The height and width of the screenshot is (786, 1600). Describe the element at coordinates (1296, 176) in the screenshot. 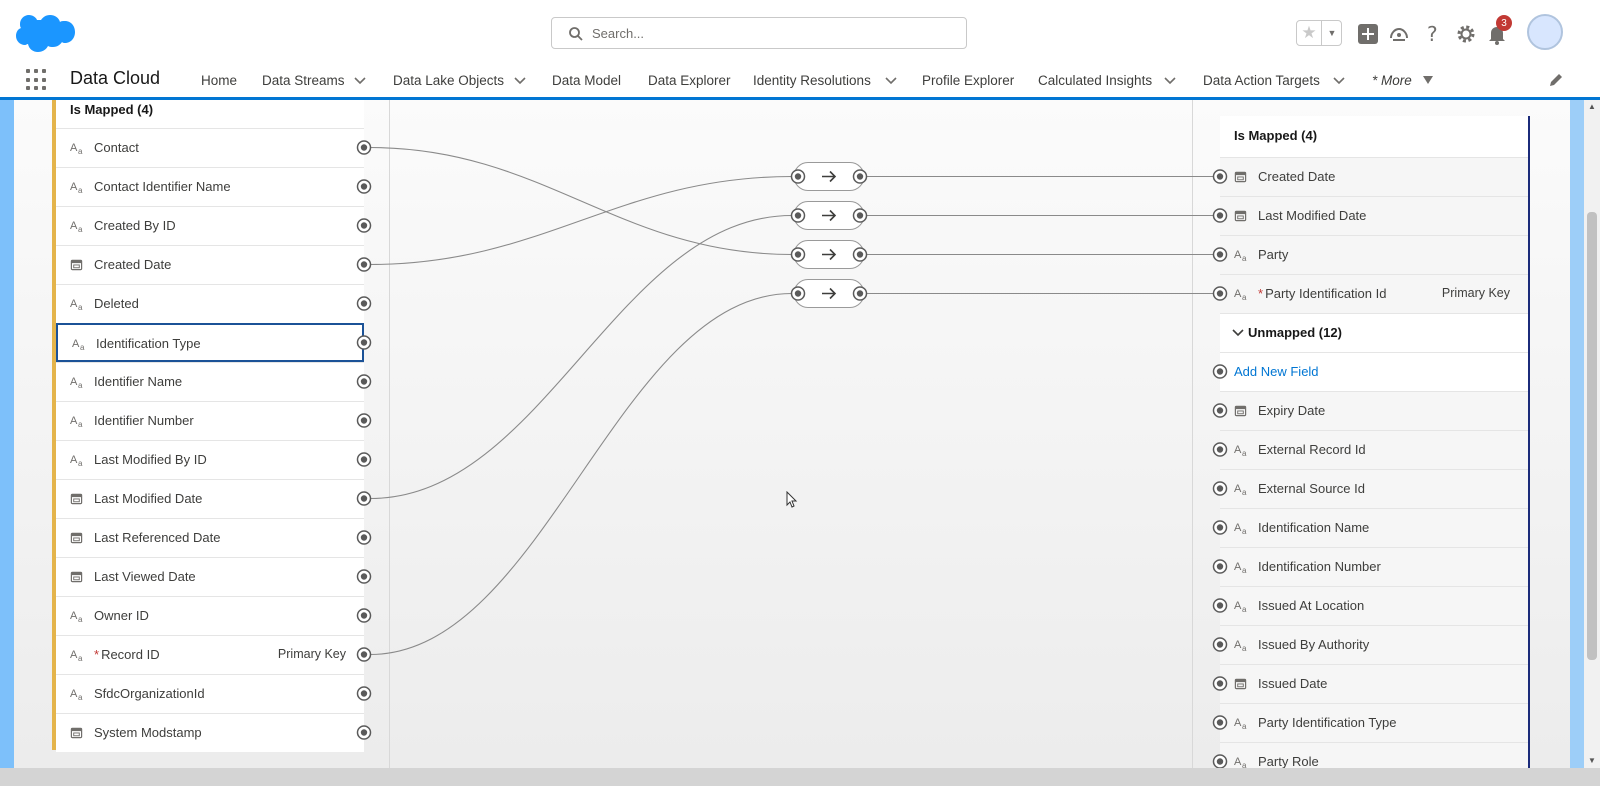

I see `target-field-label: Created Date` at that location.